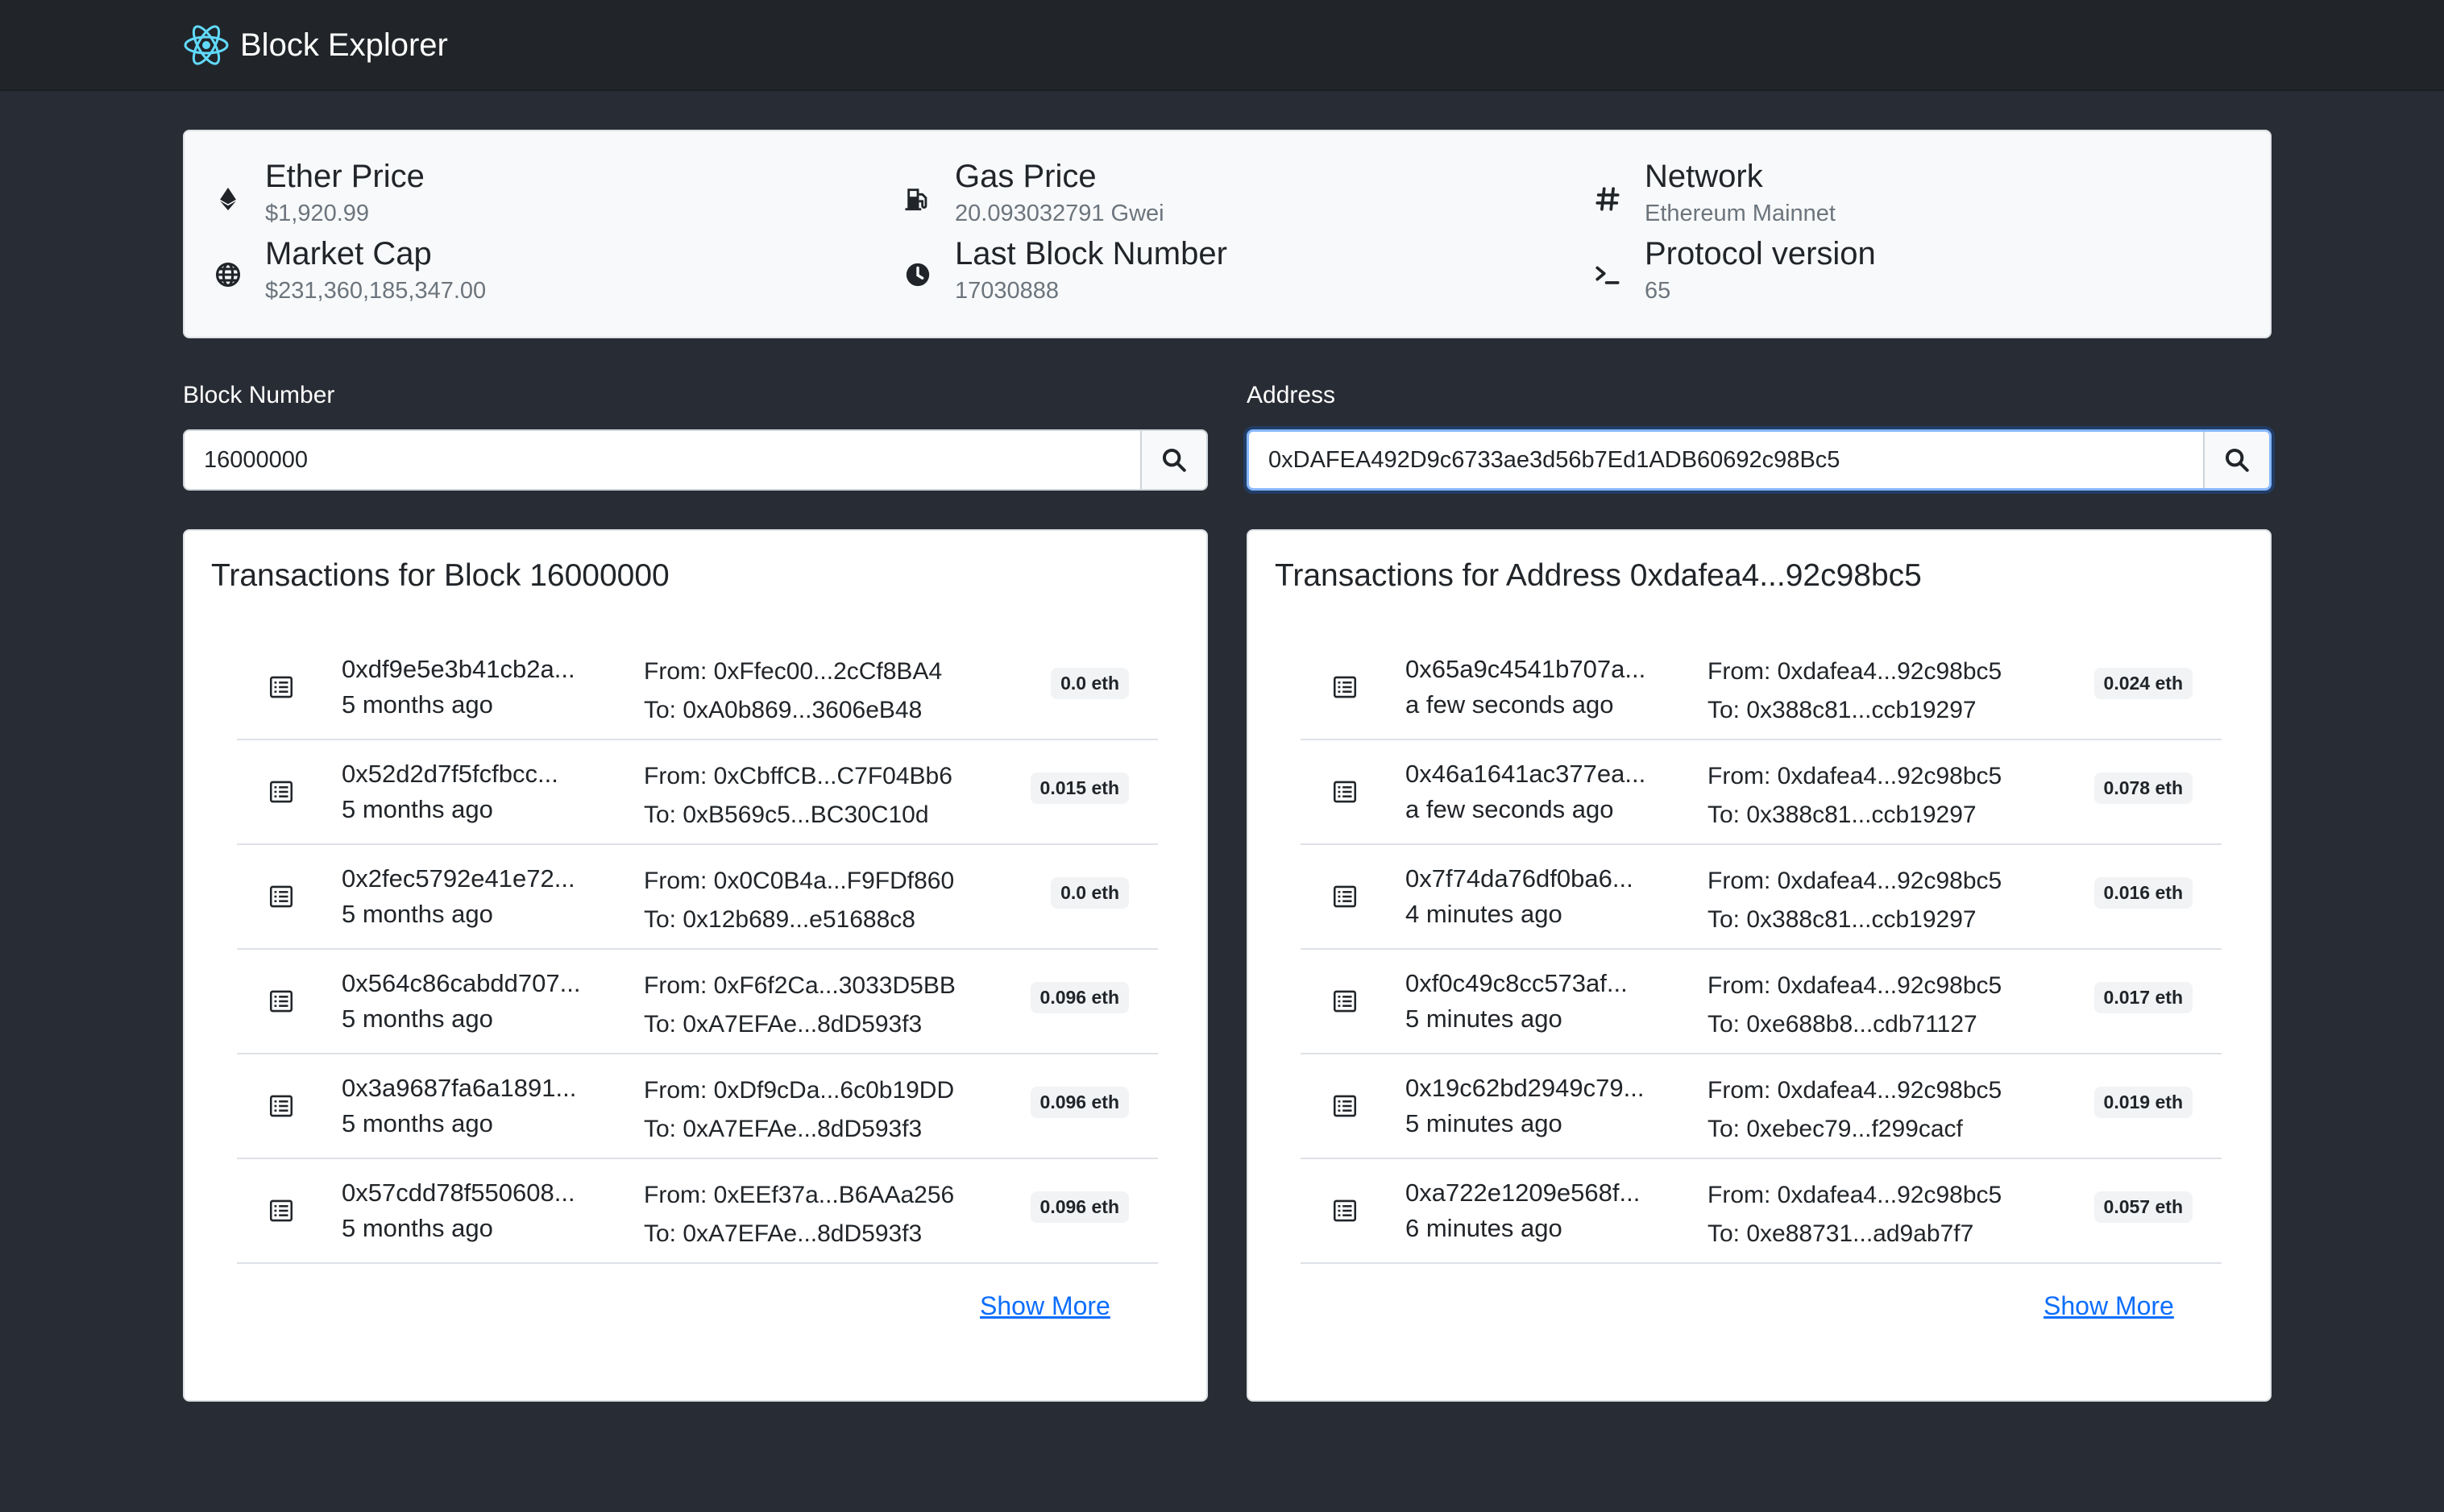  What do you see at coordinates (1091, 253) in the screenshot?
I see `stat-label: Last Block Number` at bounding box center [1091, 253].